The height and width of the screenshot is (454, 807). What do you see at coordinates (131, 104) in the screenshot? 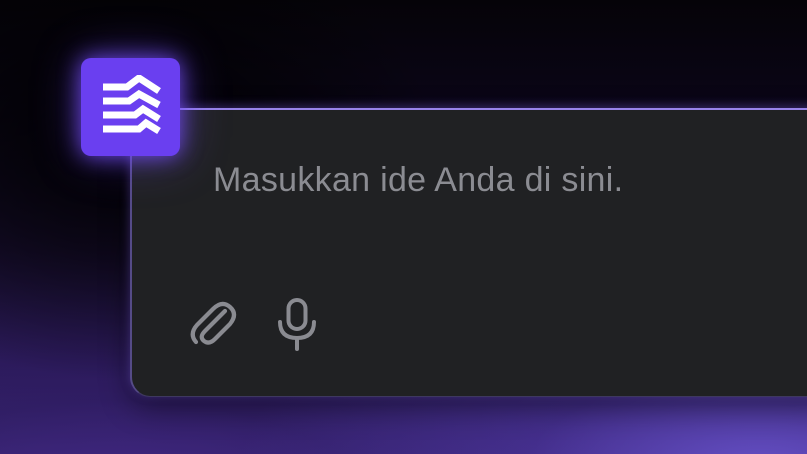
I see `layered-waves-logo-icon` at bounding box center [131, 104].